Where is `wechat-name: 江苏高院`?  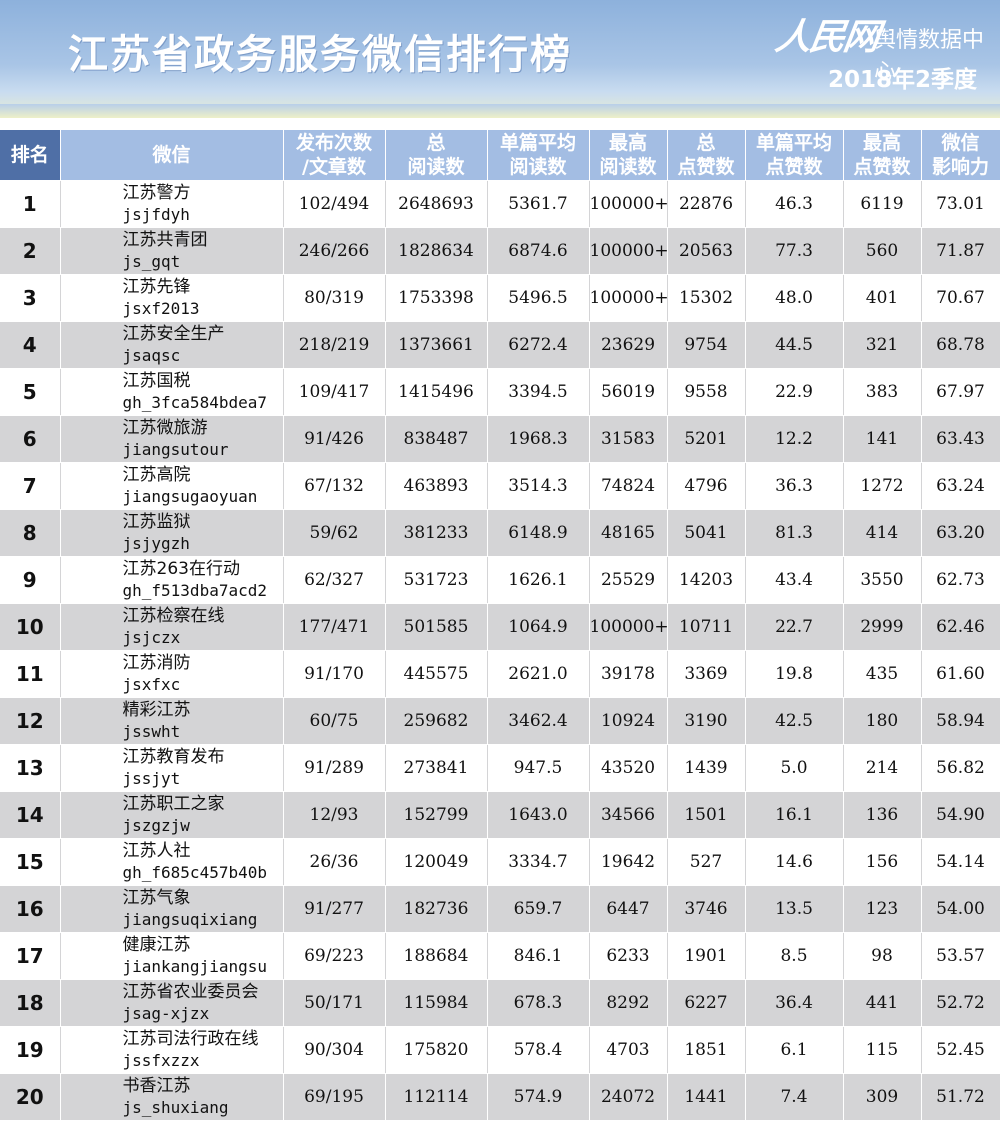
wechat-name: 江苏高院 is located at coordinates (156, 475).